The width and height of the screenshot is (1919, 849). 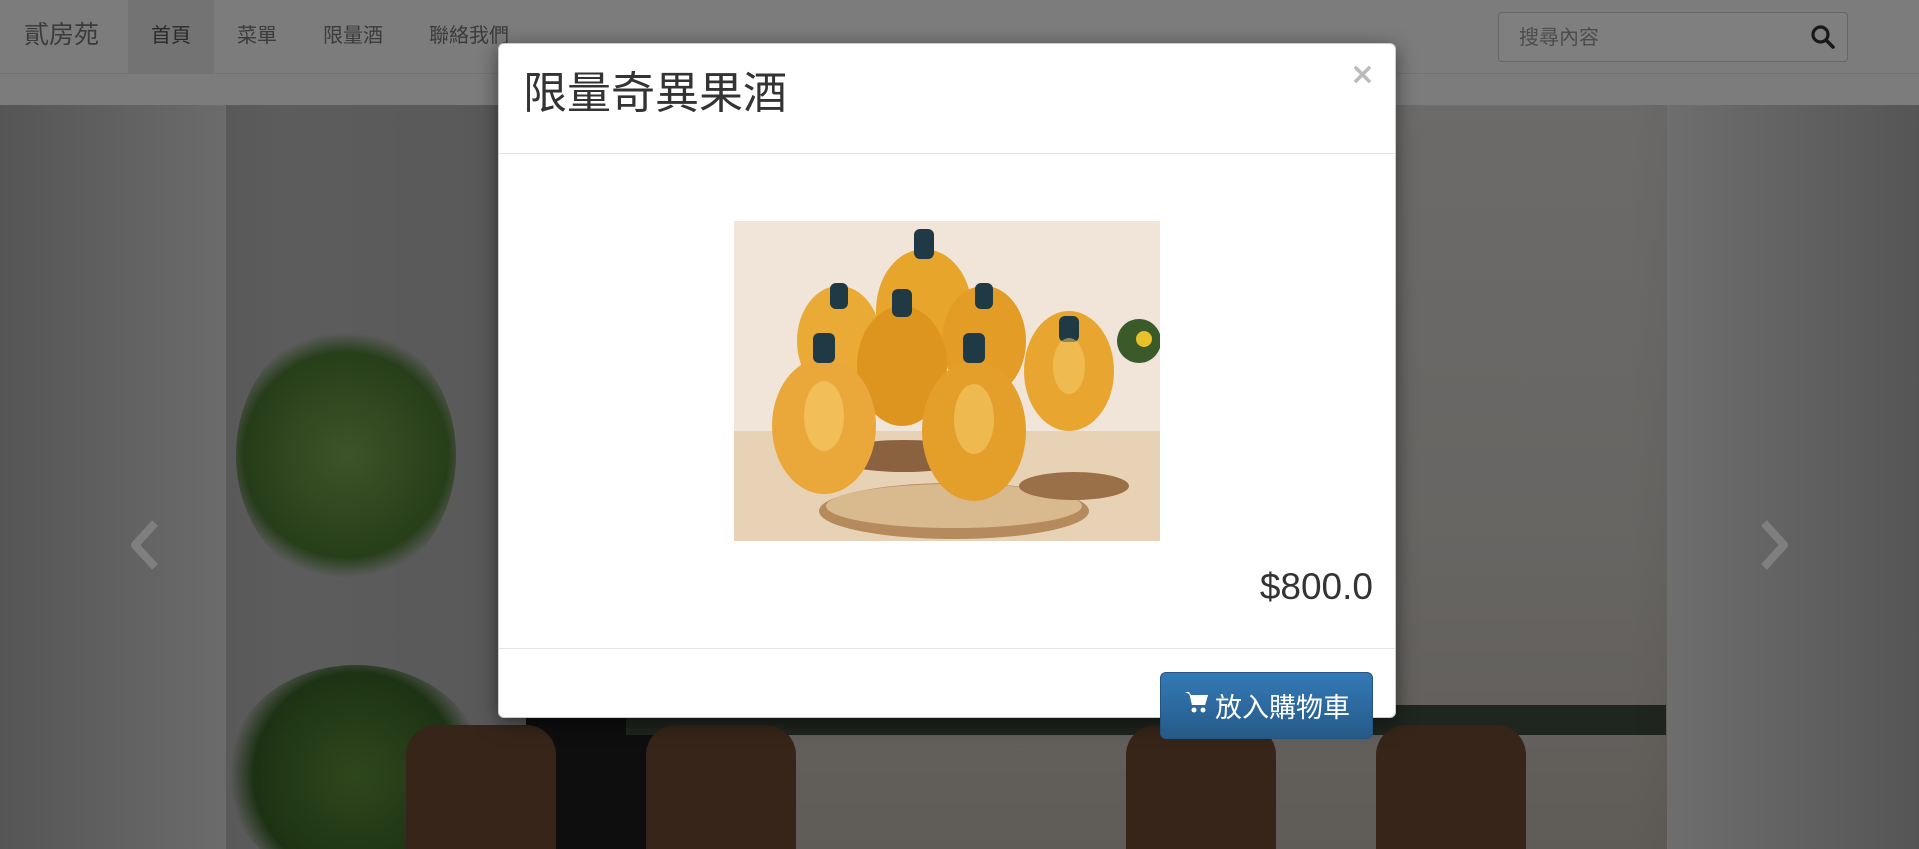 I want to click on modal-header: 限量奇異果酒 ×, so click(x=947, y=99).